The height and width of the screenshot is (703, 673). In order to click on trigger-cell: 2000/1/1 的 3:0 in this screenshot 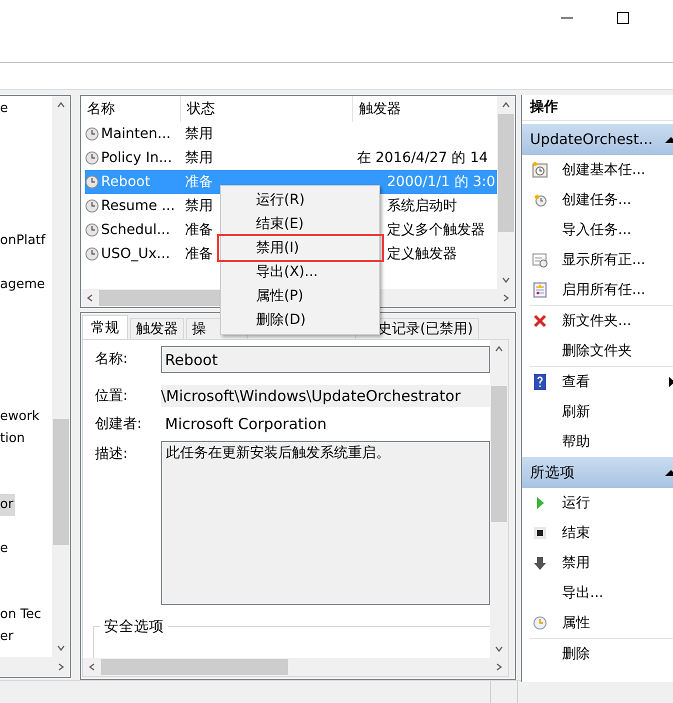, I will do `click(441, 182)`.